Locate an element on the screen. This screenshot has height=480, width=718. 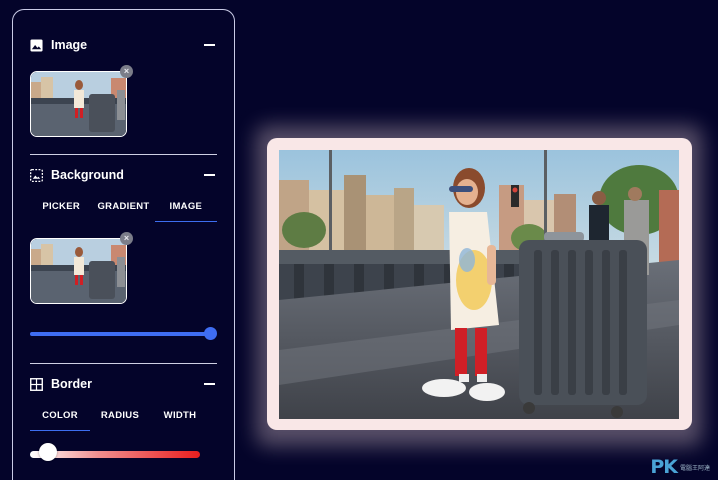
background-blur-slider is located at coordinates (123, 334).